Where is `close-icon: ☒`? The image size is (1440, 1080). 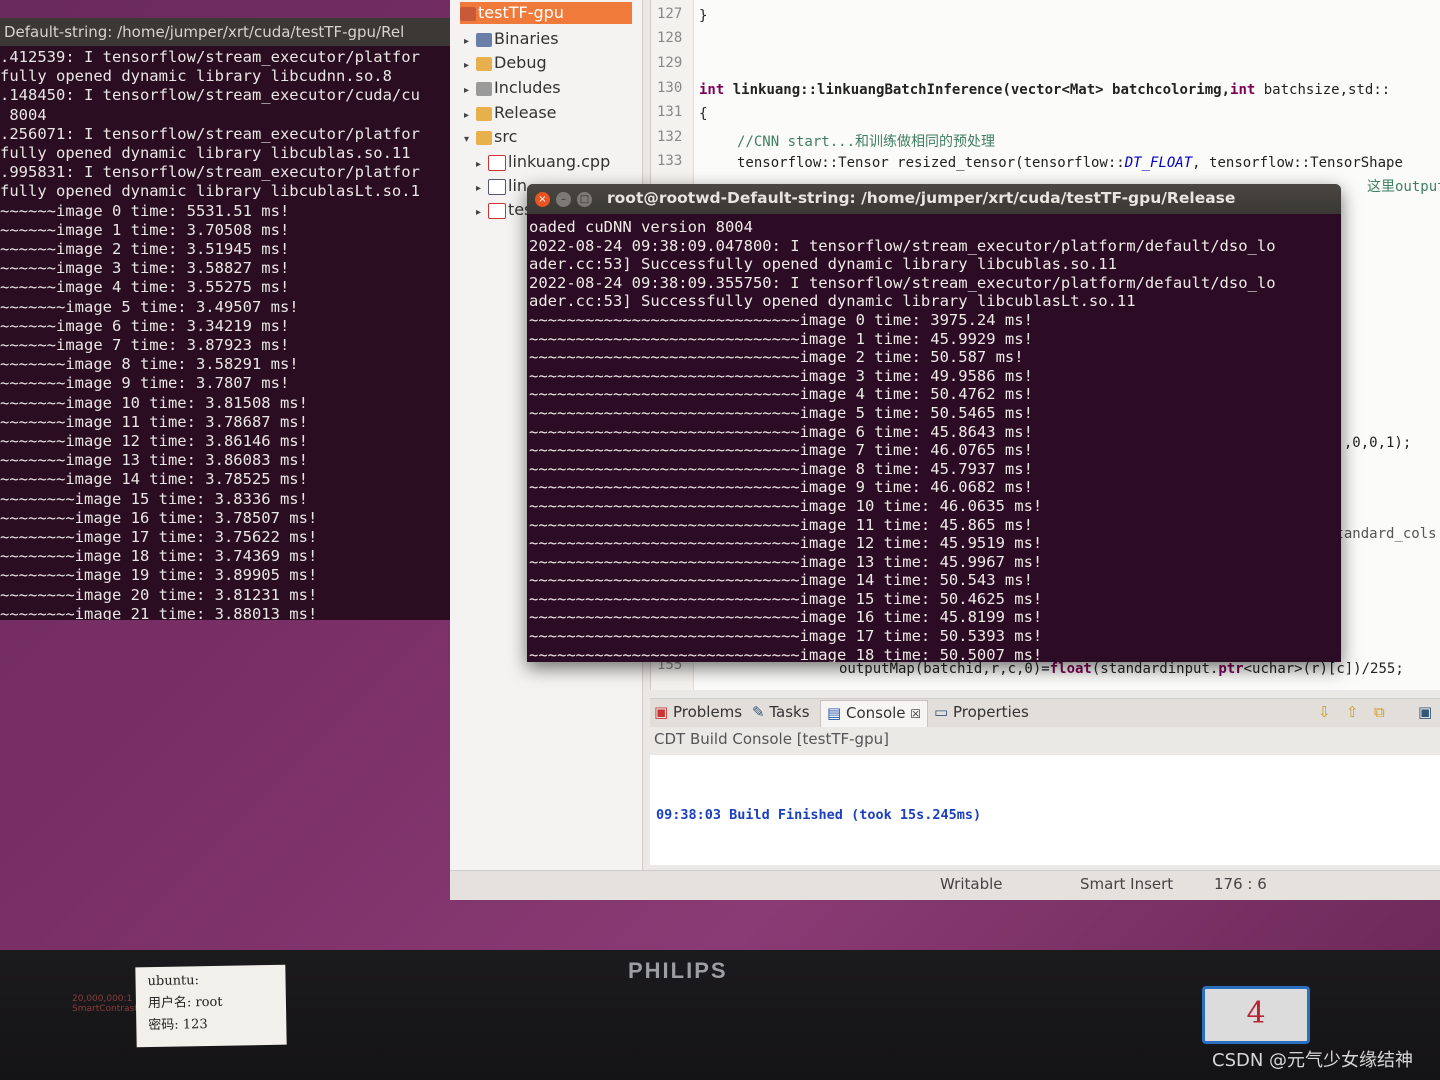 close-icon: ☒ is located at coordinates (915, 714).